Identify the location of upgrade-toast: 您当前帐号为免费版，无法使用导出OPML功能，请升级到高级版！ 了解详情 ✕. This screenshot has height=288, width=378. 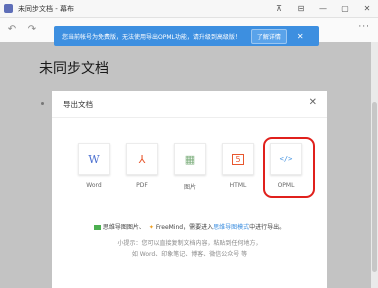
(186, 36).